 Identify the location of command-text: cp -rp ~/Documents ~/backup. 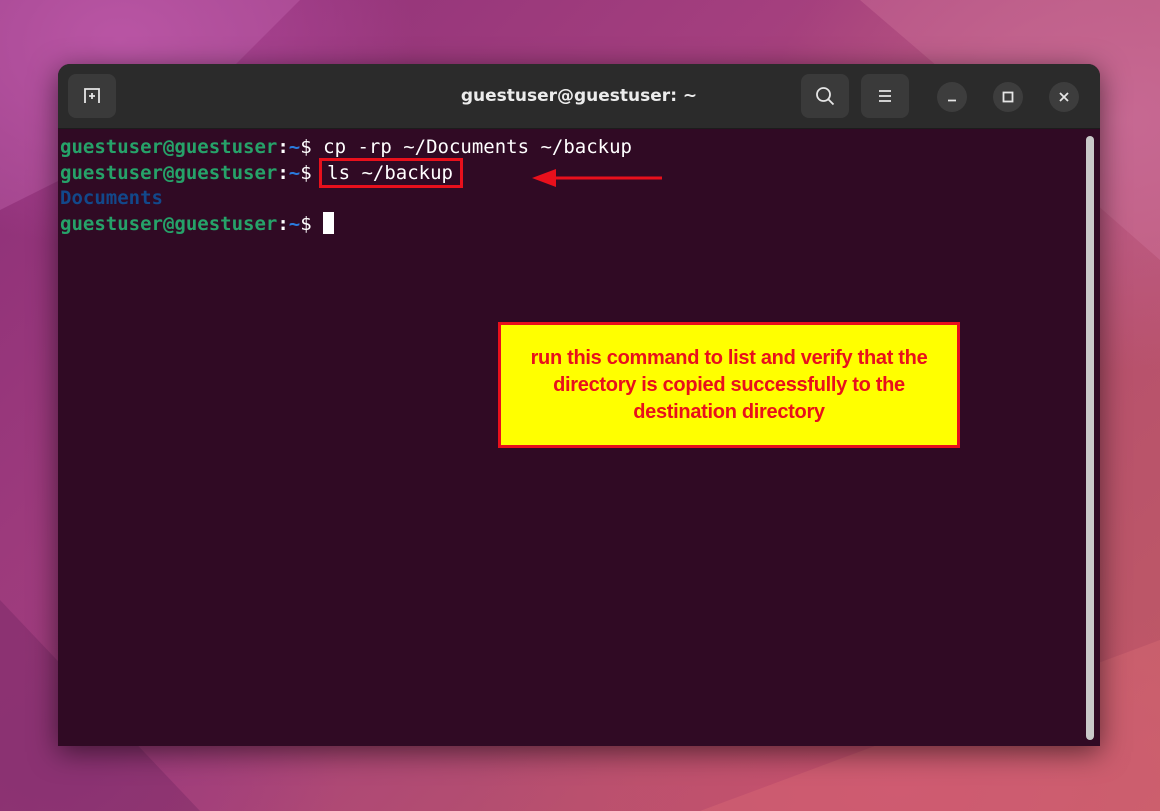
(477, 147).